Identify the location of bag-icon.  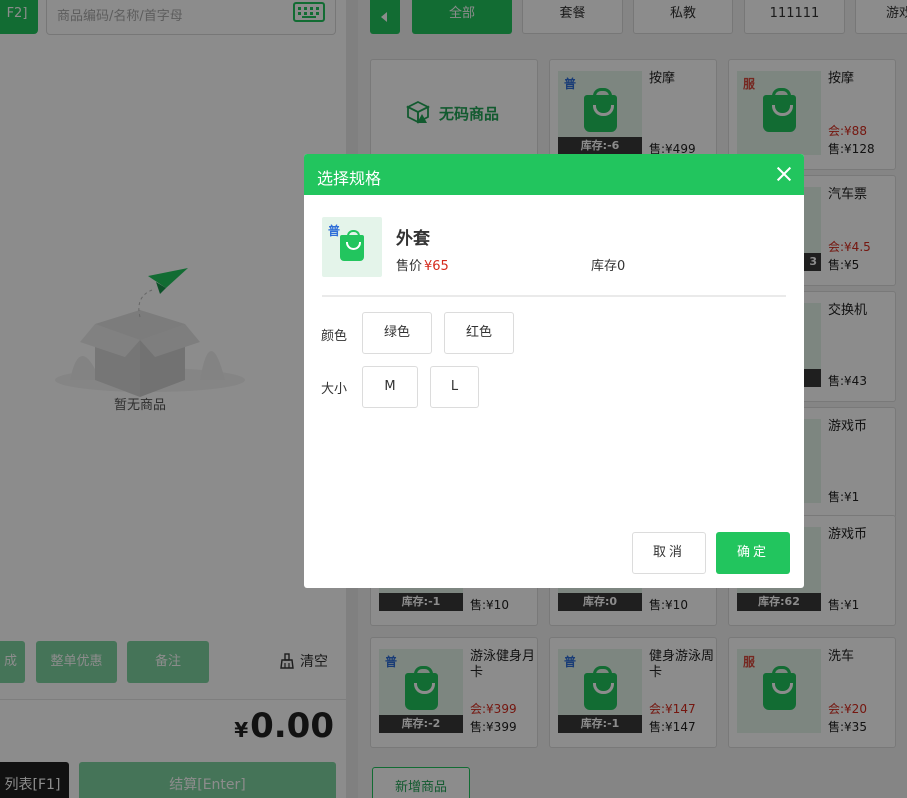
(352, 245).